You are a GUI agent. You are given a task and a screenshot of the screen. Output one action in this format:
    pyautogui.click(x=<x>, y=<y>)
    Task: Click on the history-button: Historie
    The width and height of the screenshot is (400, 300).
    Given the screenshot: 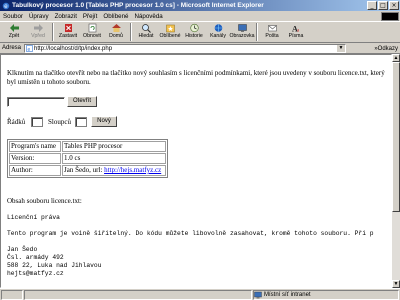 What is the action you would take?
    pyautogui.click(x=194, y=32)
    